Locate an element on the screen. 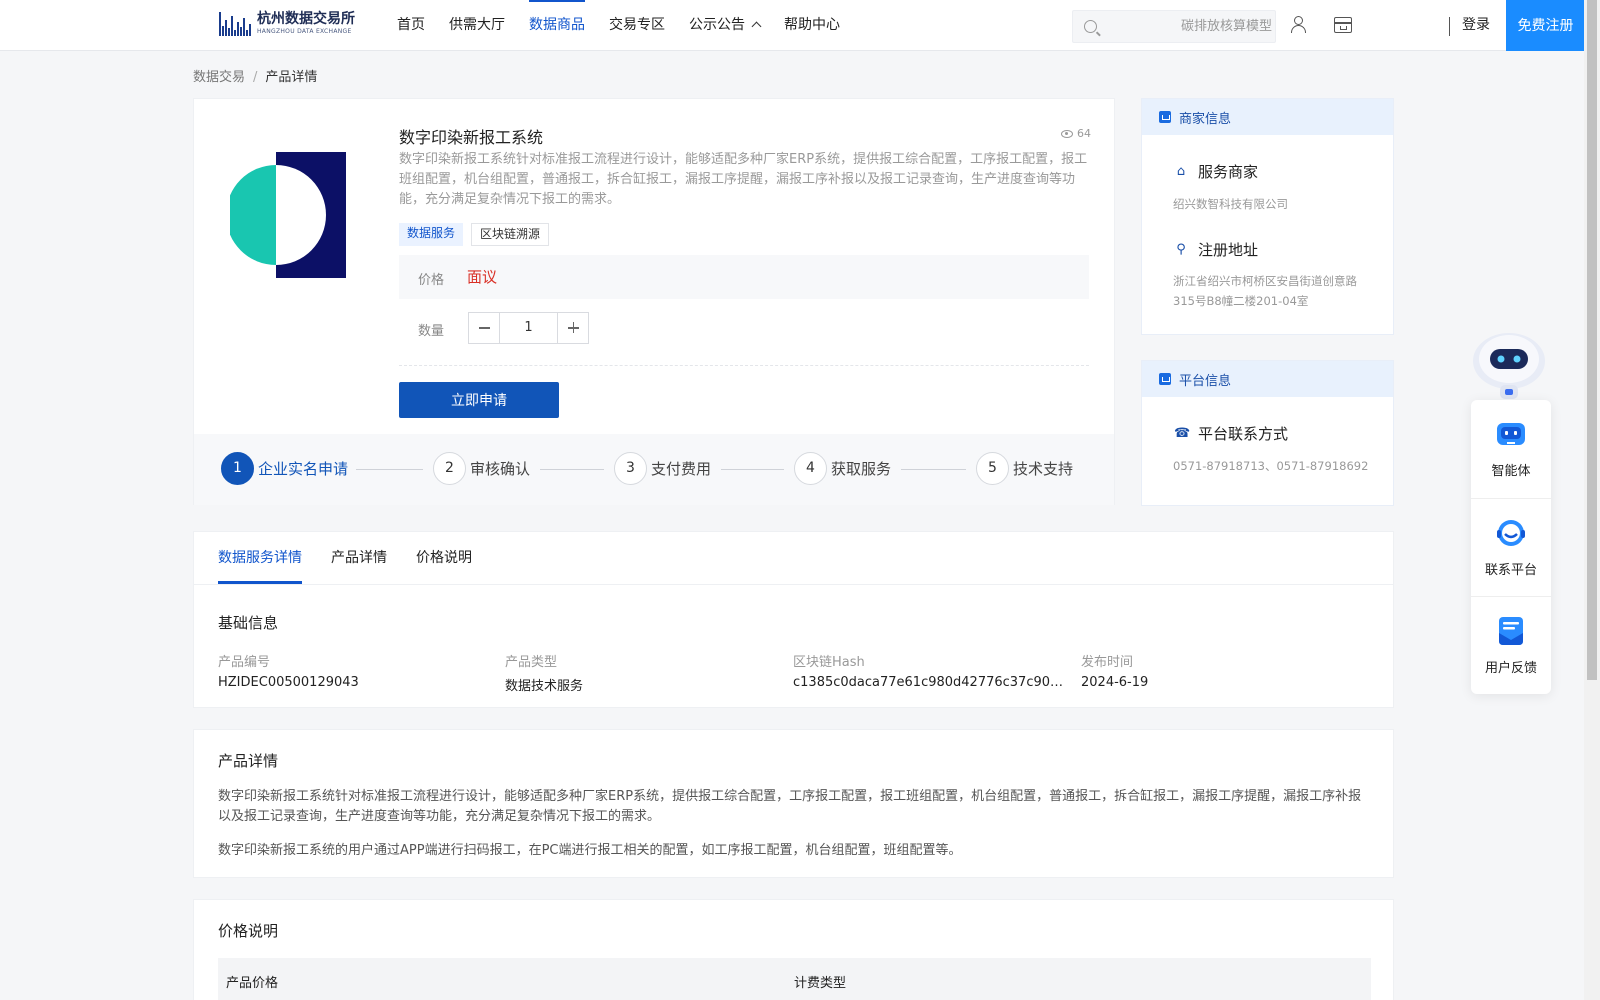 The width and height of the screenshot is (1600, 1000). info-value: 2024-6-19 is located at coordinates (1115, 682).